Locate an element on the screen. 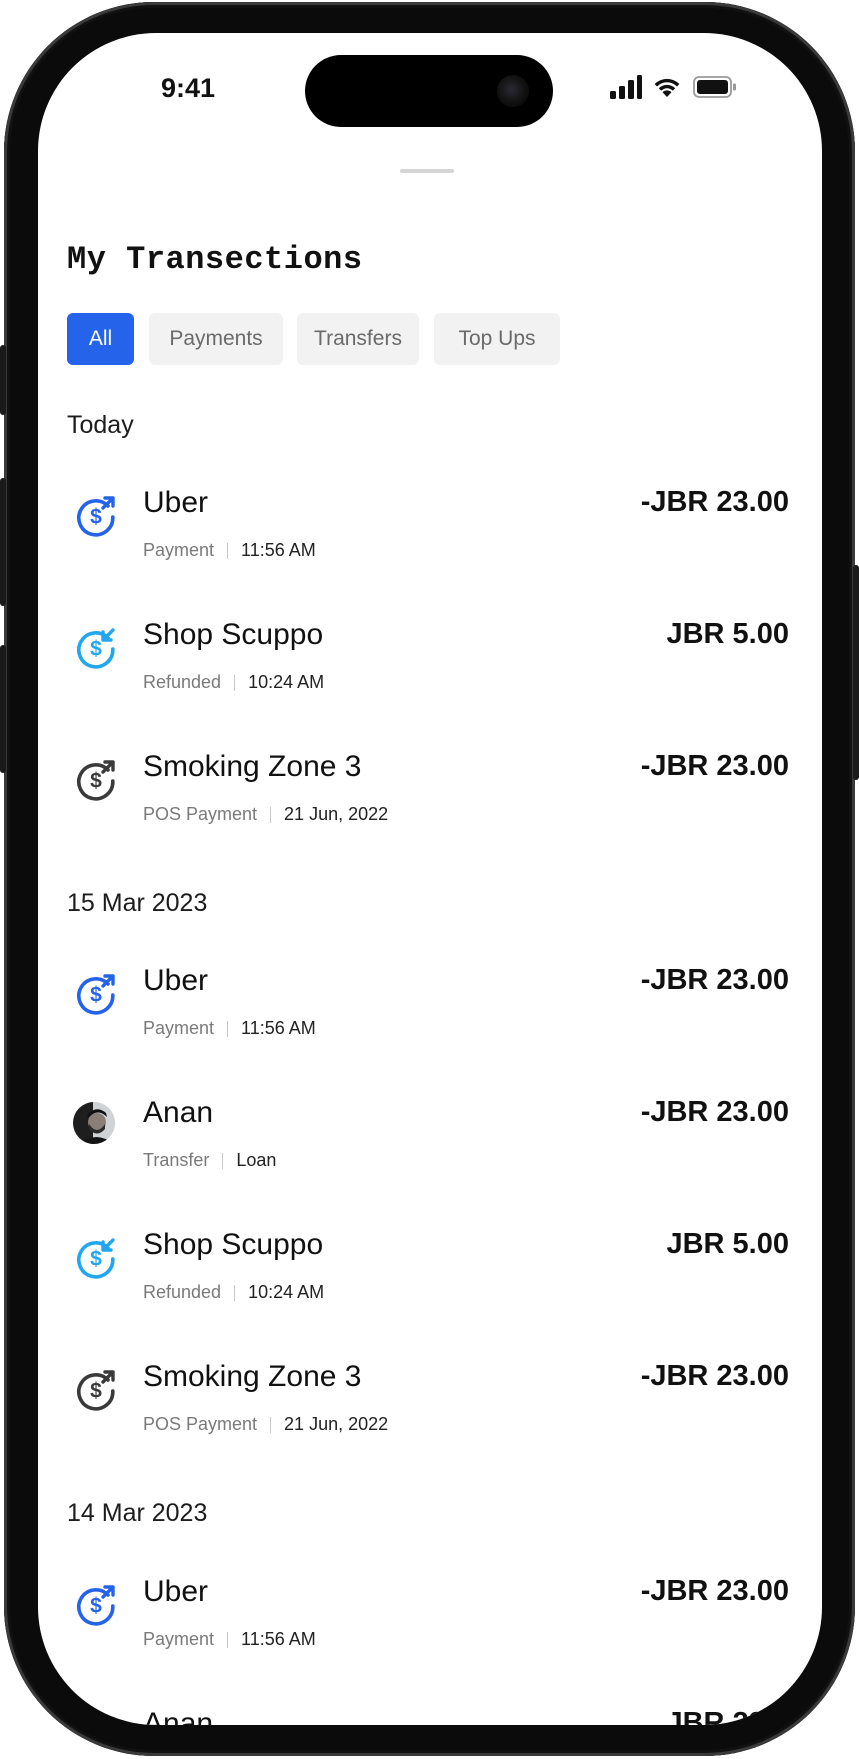 This screenshot has height=1759, width=859. tab-transfers: Transfers is located at coordinates (358, 339).